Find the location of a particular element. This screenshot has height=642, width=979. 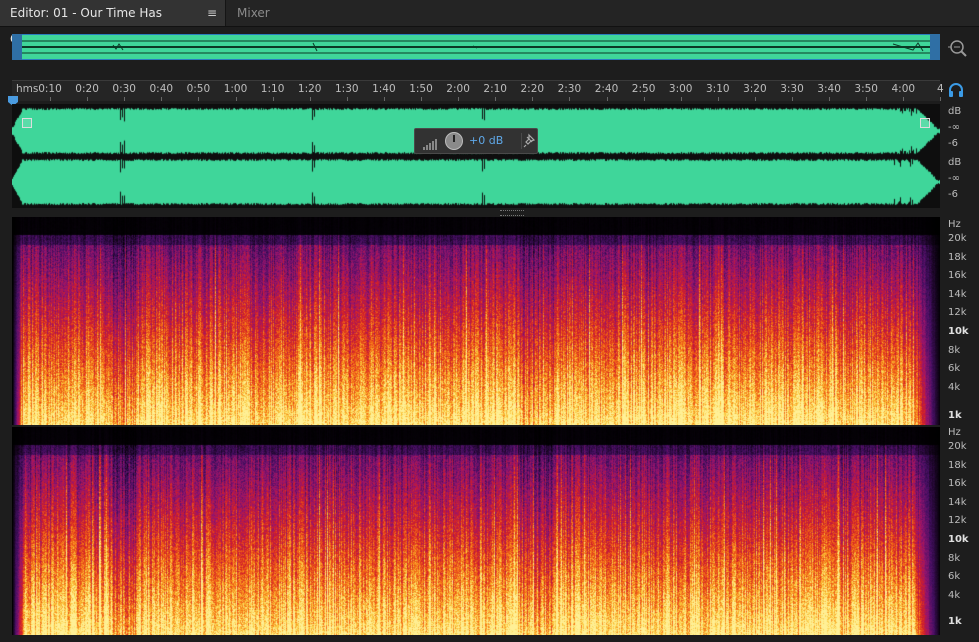

overview-left-handle is located at coordinates (17, 47).